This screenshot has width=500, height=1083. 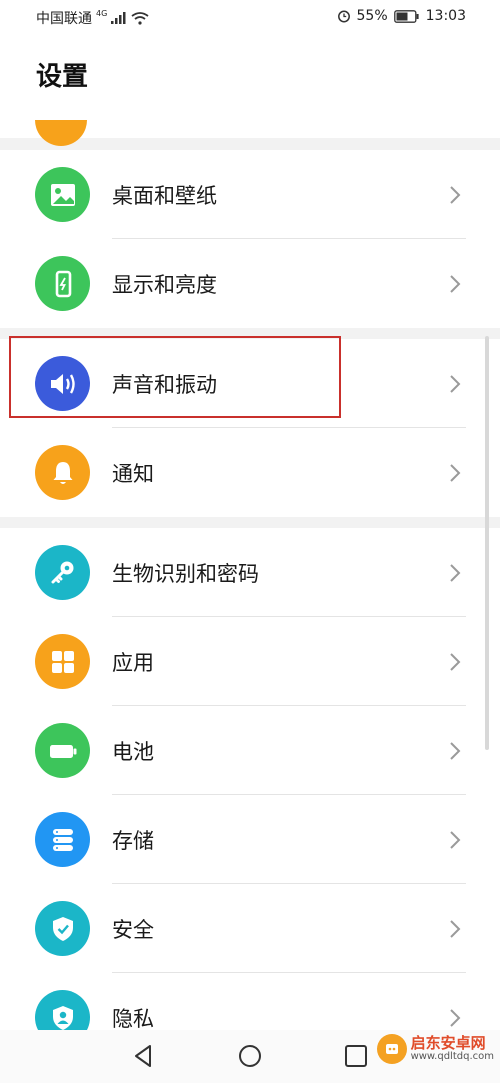 I want to click on settings-item-wallpaper: 桌面和壁纸, so click(x=250, y=194).